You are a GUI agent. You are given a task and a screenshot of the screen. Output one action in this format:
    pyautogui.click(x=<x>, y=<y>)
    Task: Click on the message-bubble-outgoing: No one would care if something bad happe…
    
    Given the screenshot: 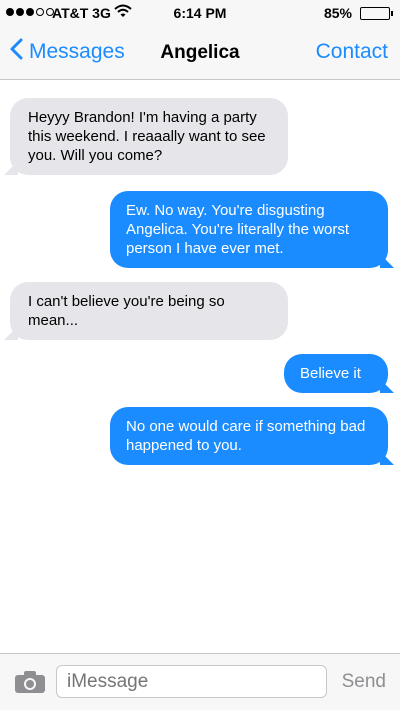 What is the action you would take?
    pyautogui.click(x=252, y=436)
    